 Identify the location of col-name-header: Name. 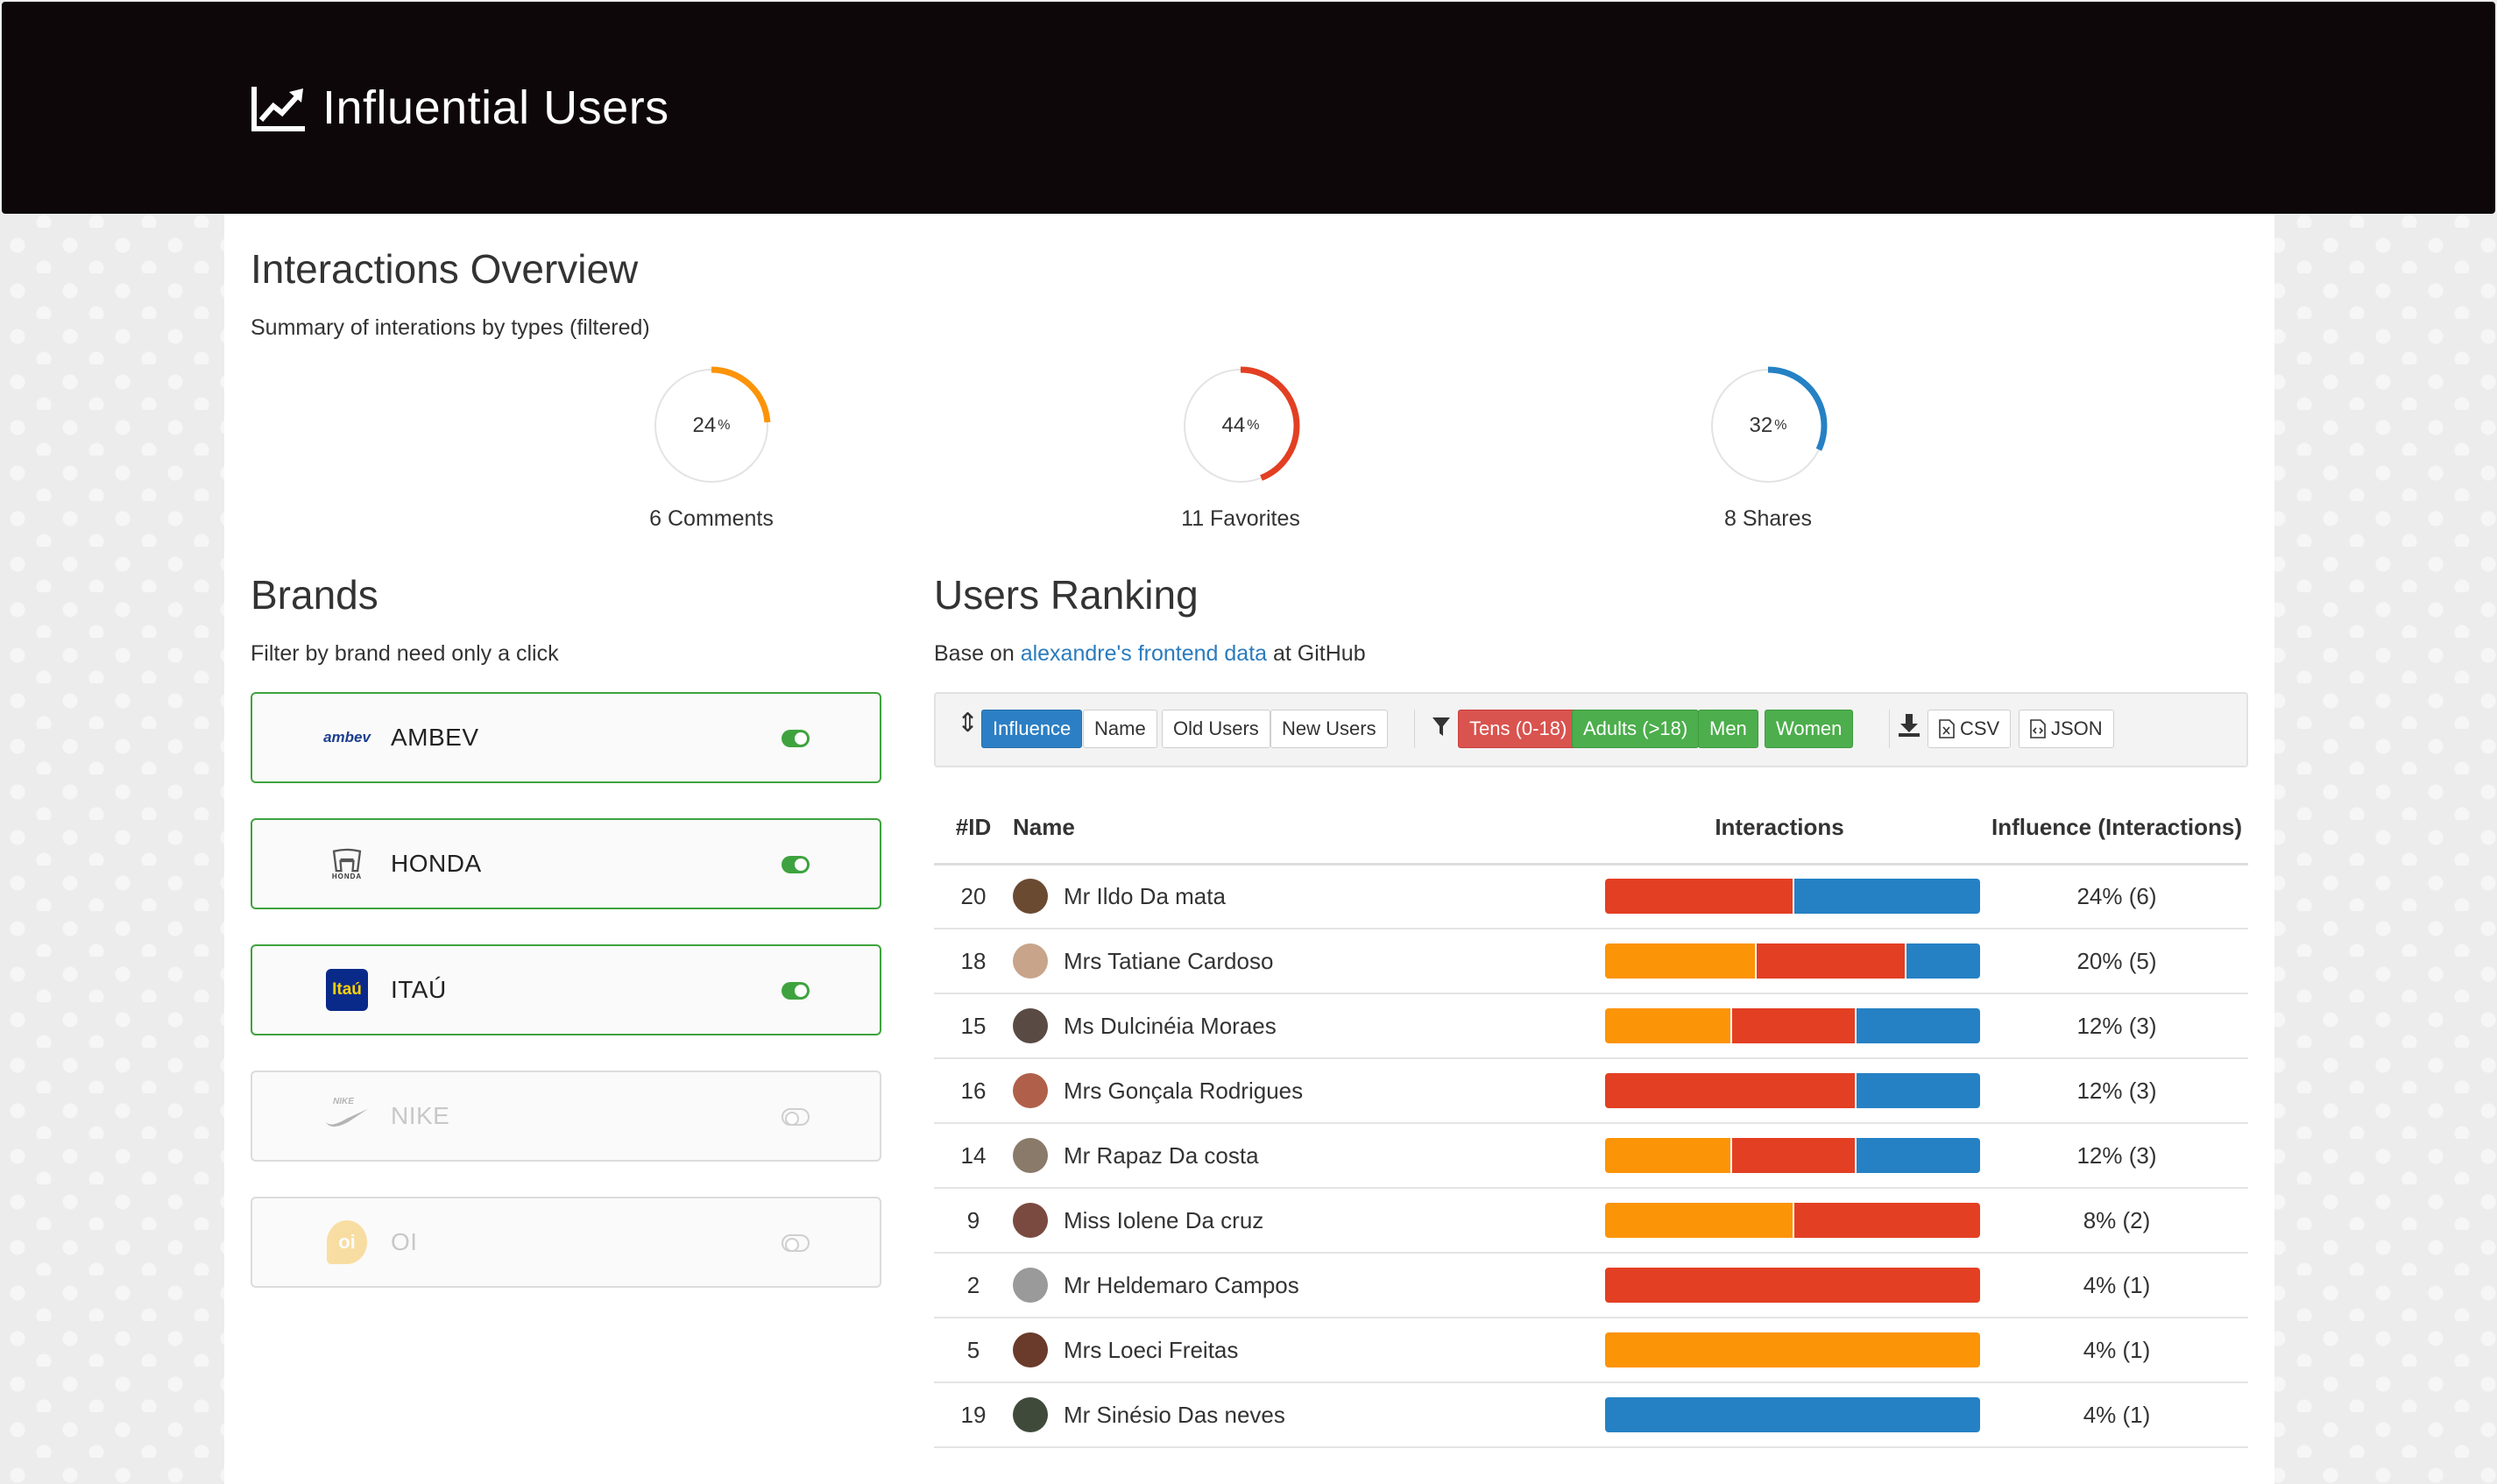
(1293, 829).